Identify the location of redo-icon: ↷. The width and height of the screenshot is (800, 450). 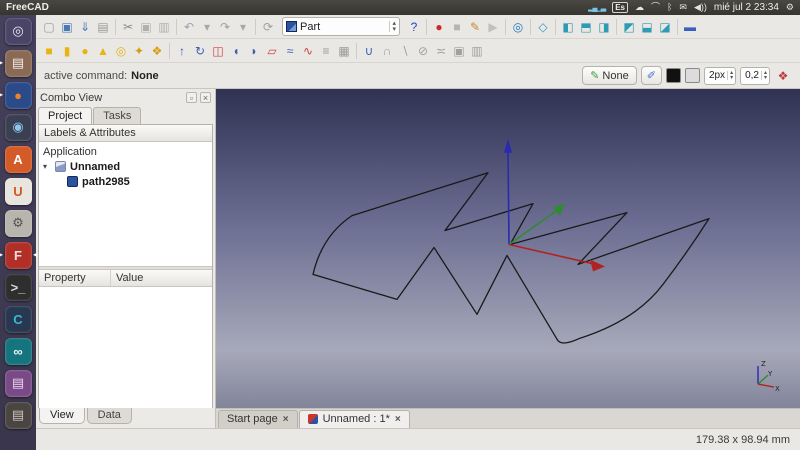
(225, 27).